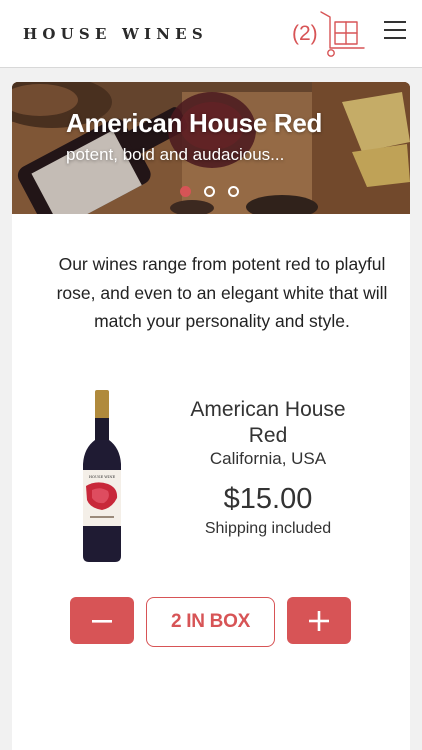 Image resolution: width=422 pixels, height=750 pixels. I want to click on brand-logo: HOUSE WINES, so click(115, 34).